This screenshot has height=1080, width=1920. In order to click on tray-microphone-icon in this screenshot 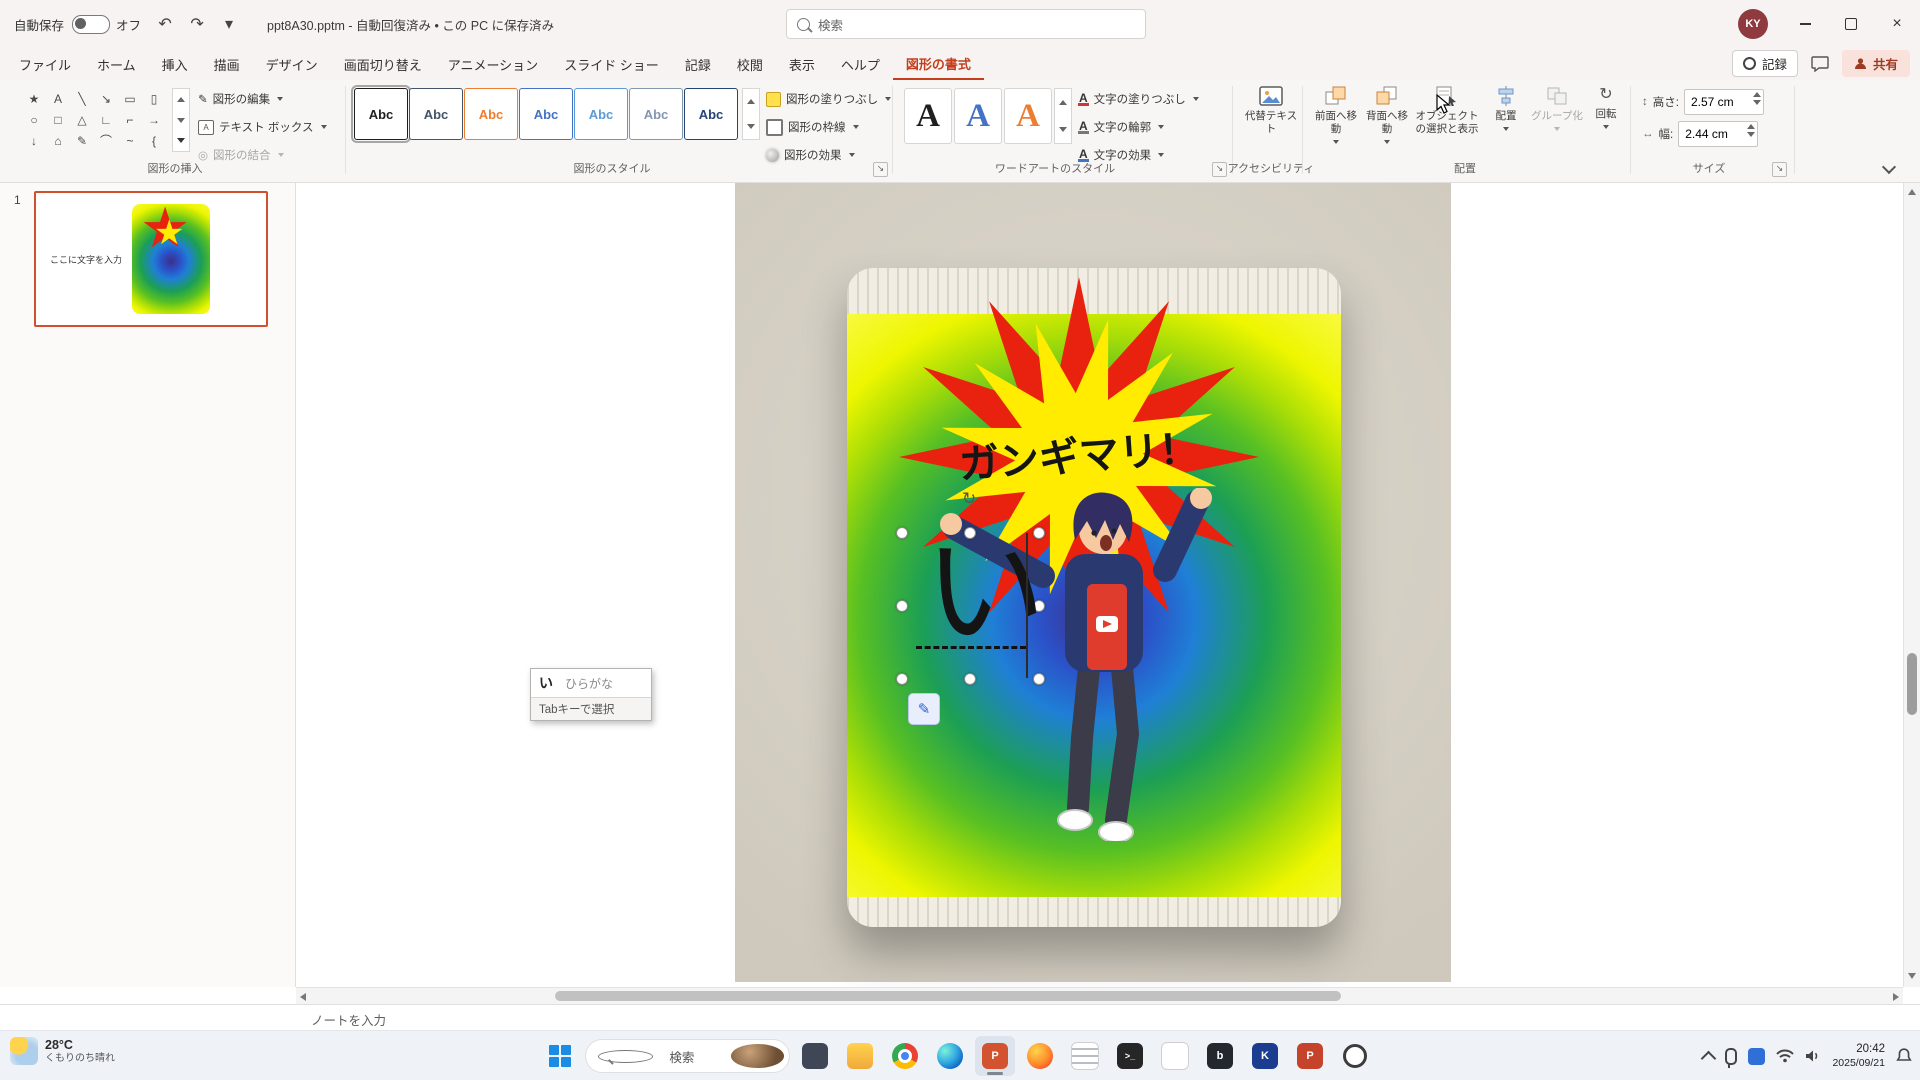, I will do `click(1731, 1057)`.